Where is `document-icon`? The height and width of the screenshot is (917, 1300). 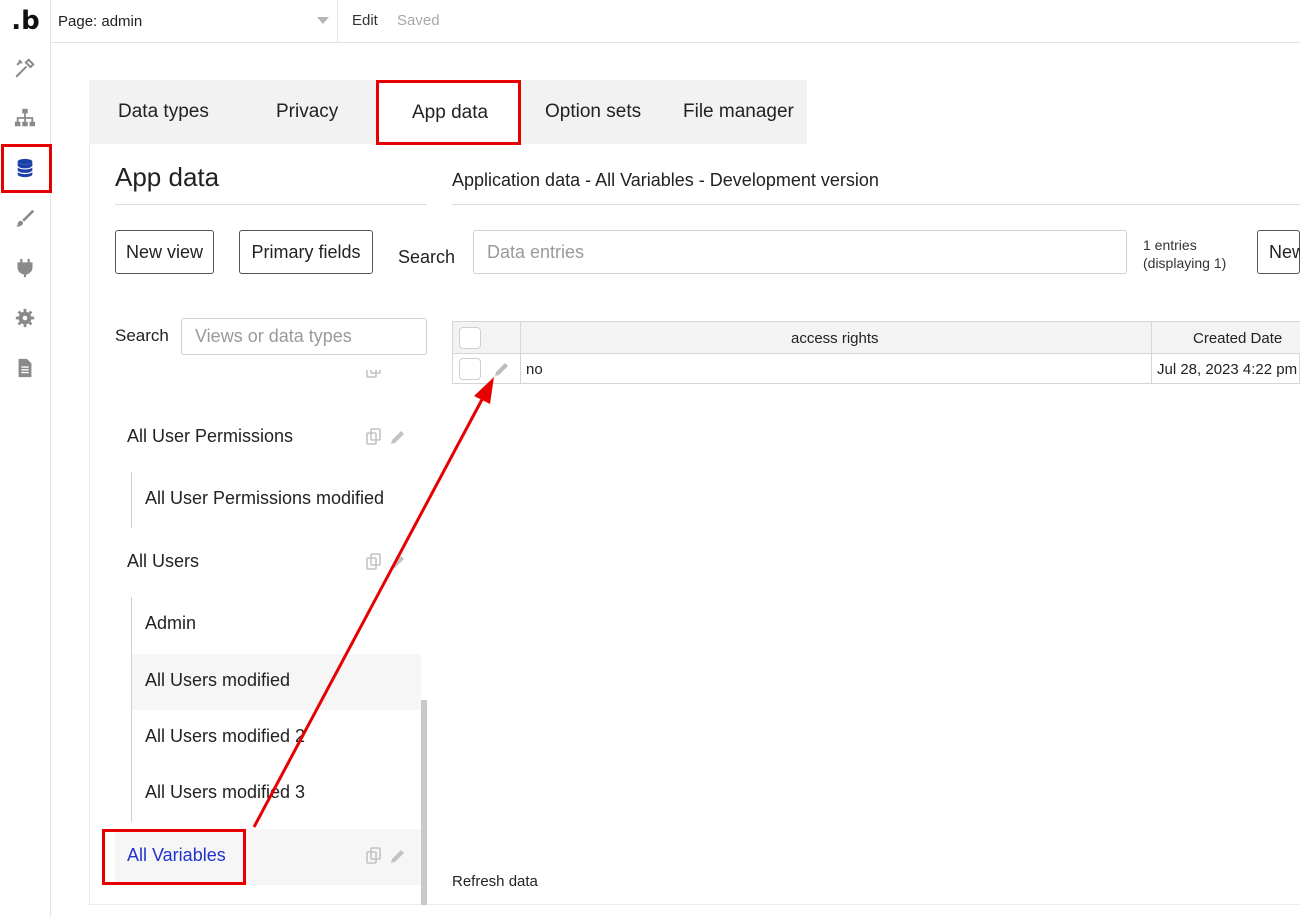 document-icon is located at coordinates (25, 368).